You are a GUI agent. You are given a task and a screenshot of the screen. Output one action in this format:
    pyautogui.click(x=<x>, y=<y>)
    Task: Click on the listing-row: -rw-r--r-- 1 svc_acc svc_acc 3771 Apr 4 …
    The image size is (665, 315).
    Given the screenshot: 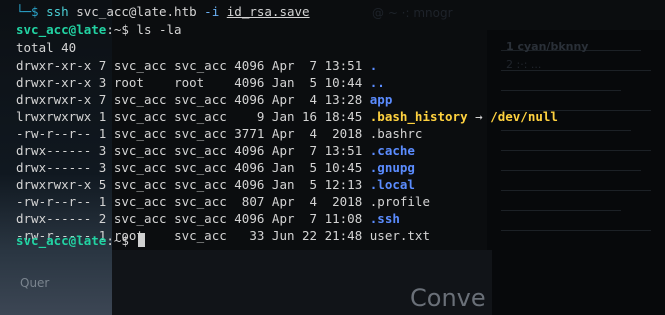 What is the action you would take?
    pyautogui.click(x=219, y=134)
    